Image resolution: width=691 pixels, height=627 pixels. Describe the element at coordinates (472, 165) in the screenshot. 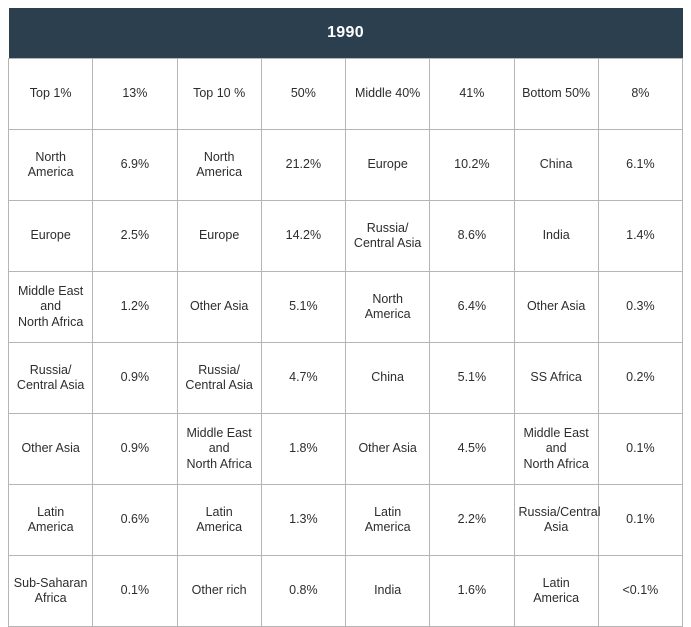

I see `cell-mid40-value: 10.2%` at that location.